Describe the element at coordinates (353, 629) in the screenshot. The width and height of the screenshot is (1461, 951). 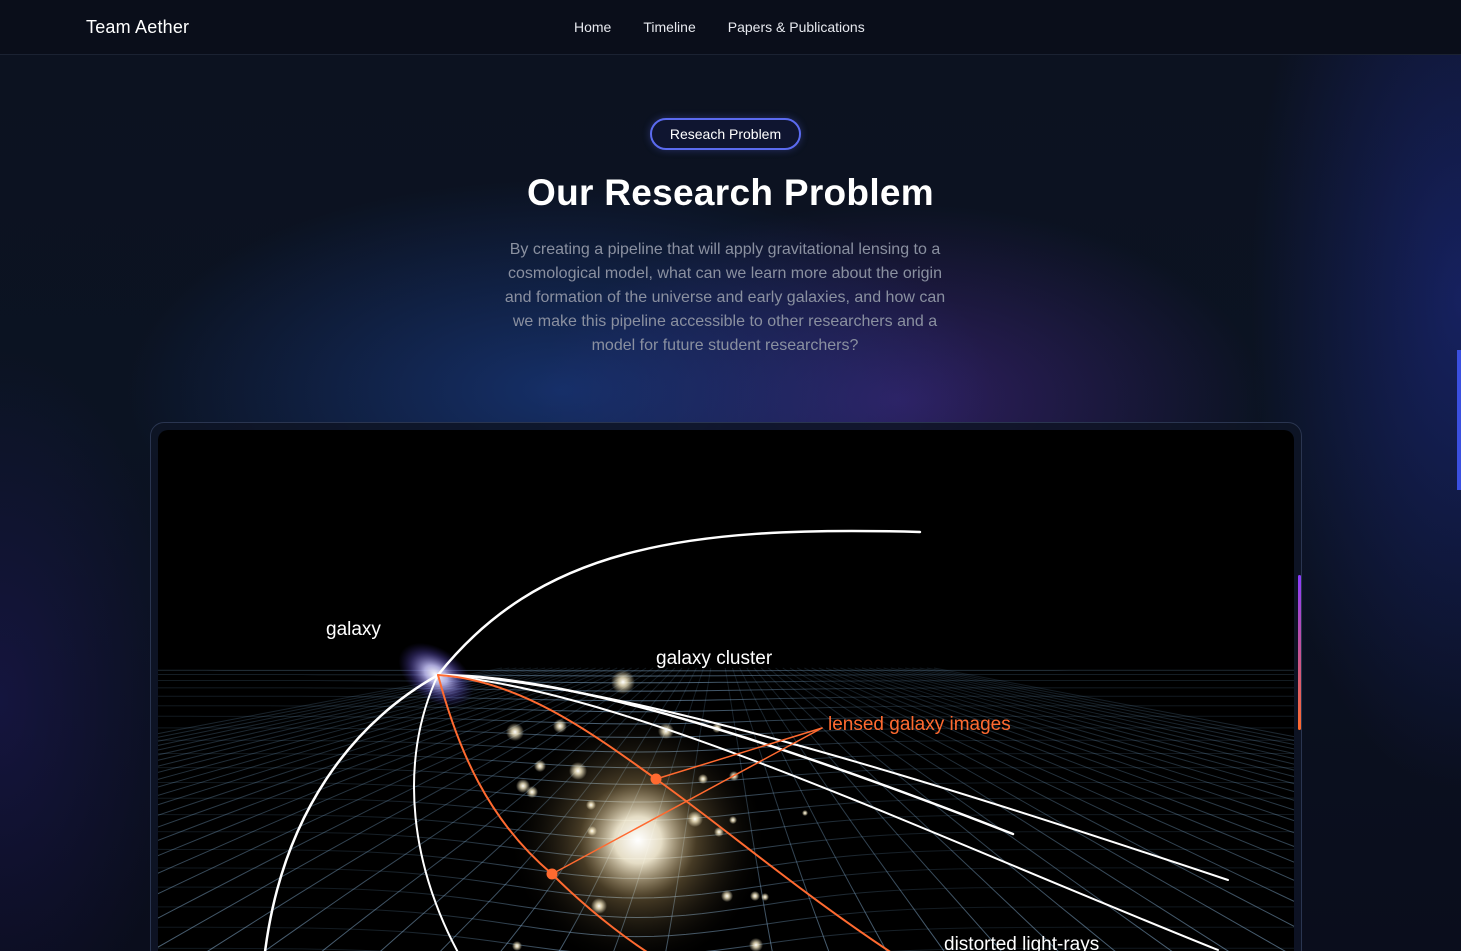
I see `galaxy-label: galaxy` at that location.